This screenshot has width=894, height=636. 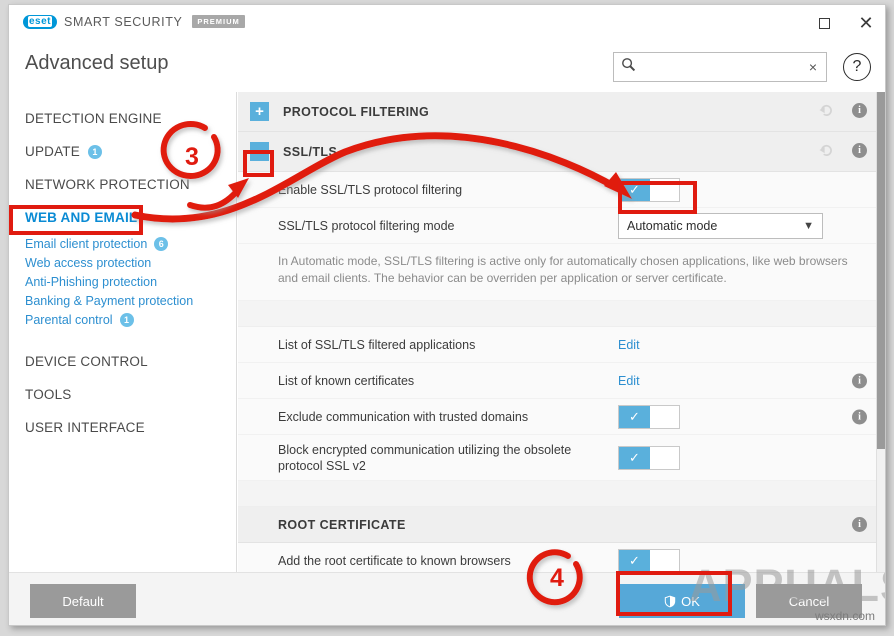 I want to click on close-button: ✕, so click(x=866, y=23).